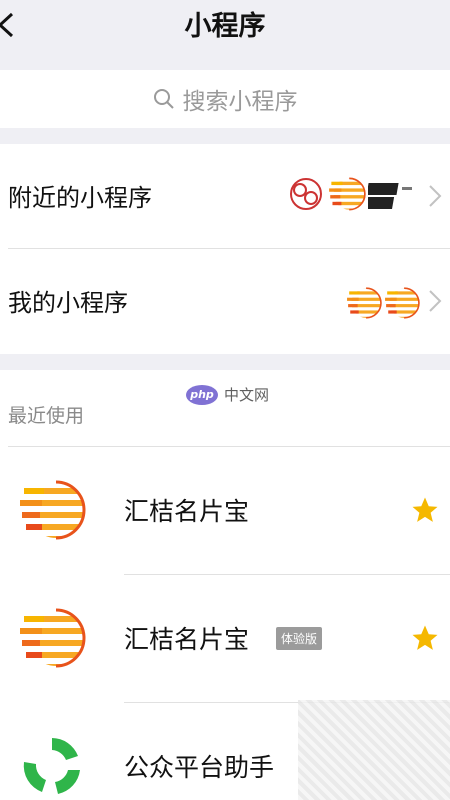 This screenshot has width=450, height=800. What do you see at coordinates (225, 196) in the screenshot?
I see `nearby-miniapps-row: 附近的小程序` at bounding box center [225, 196].